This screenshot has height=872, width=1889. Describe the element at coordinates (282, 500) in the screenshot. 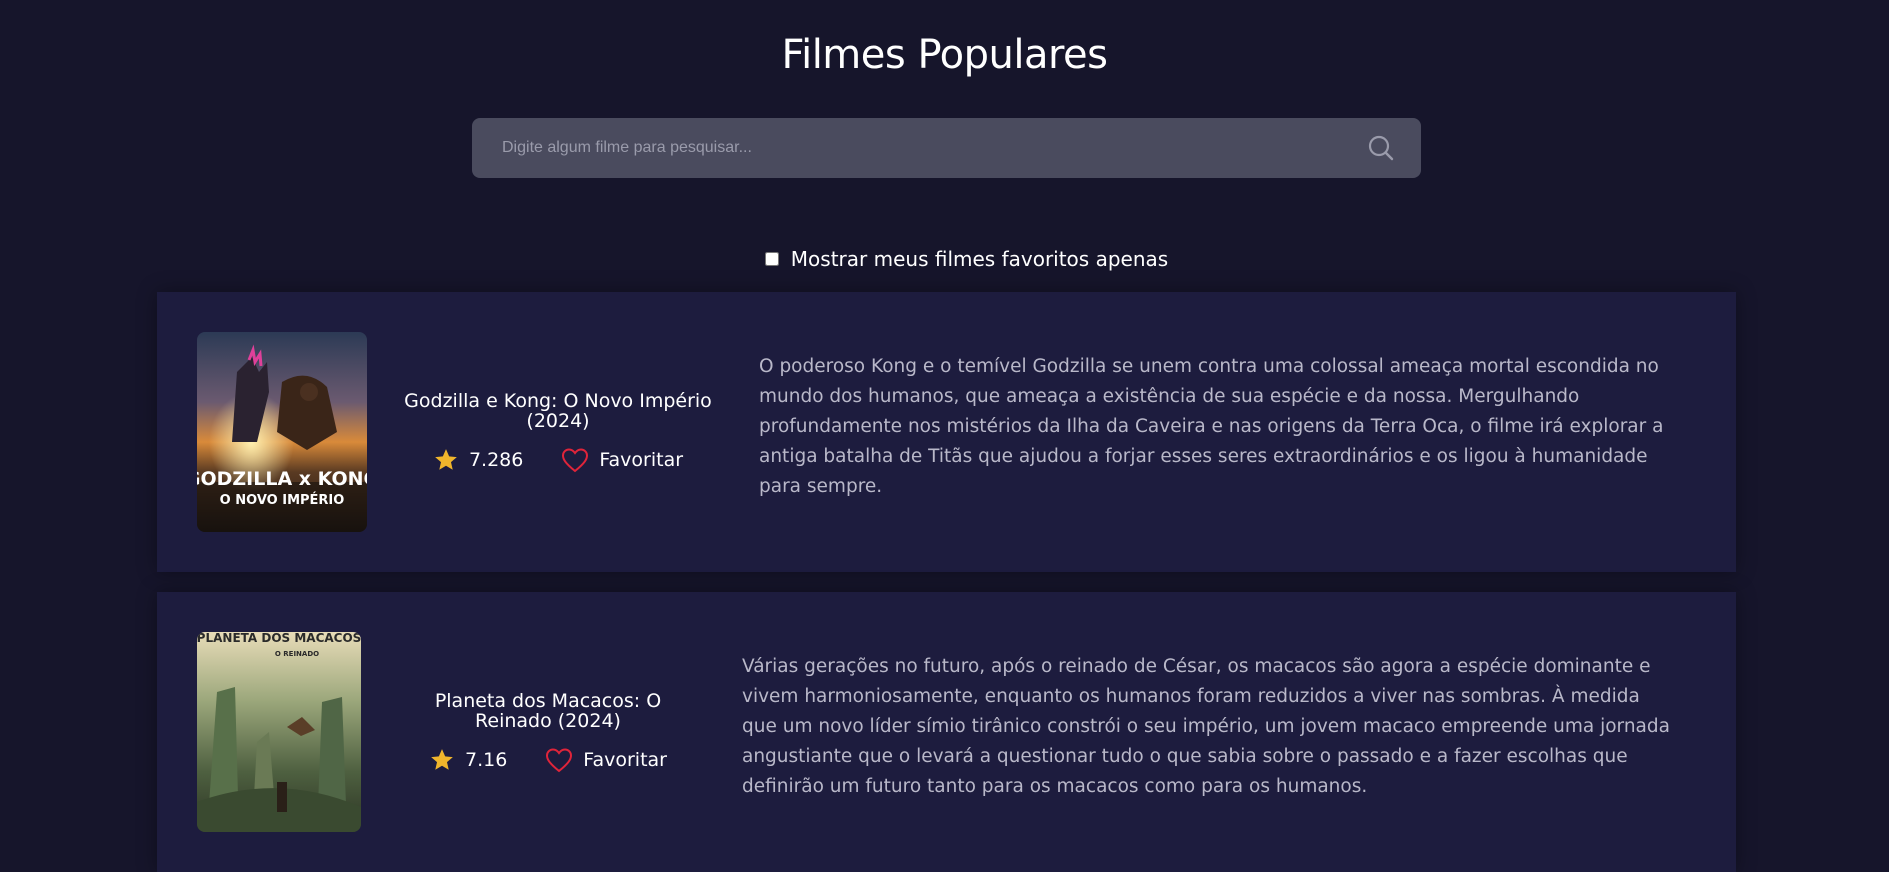

I see `poster-subtitle-text: O NOVO IMPÉRIO` at that location.